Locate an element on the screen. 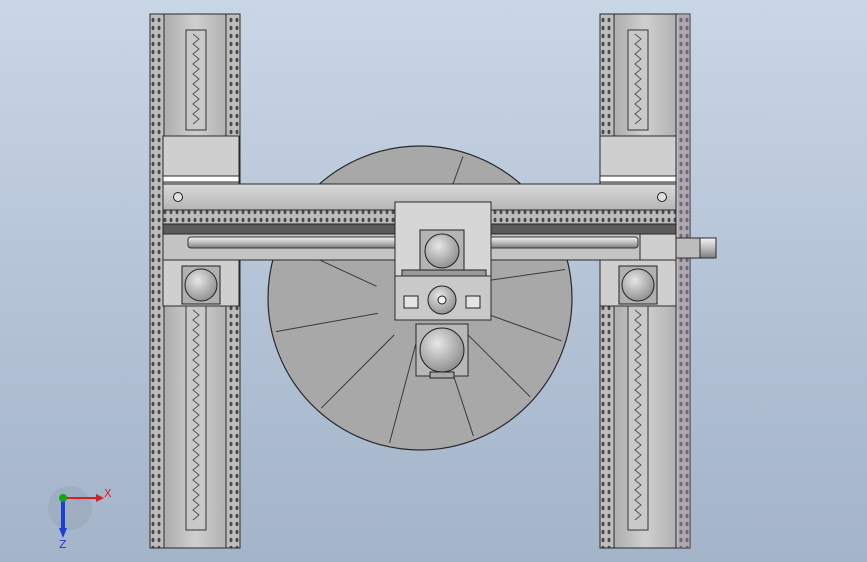 The height and width of the screenshot is (562, 867). x-axis-label: X is located at coordinates (108, 493).